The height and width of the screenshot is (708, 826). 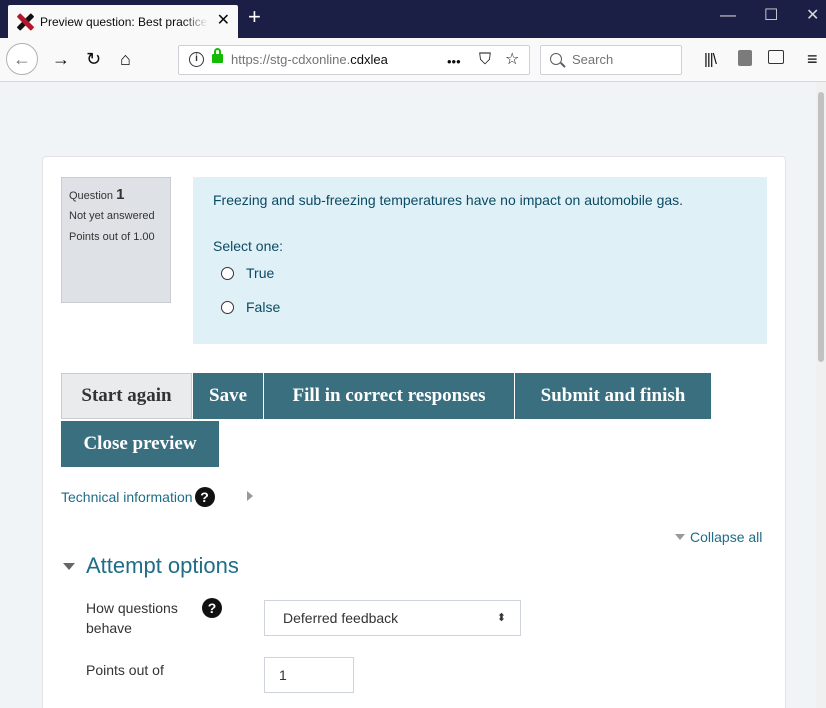 What do you see at coordinates (69, 566) in the screenshot?
I see `section-toggle-icon` at bounding box center [69, 566].